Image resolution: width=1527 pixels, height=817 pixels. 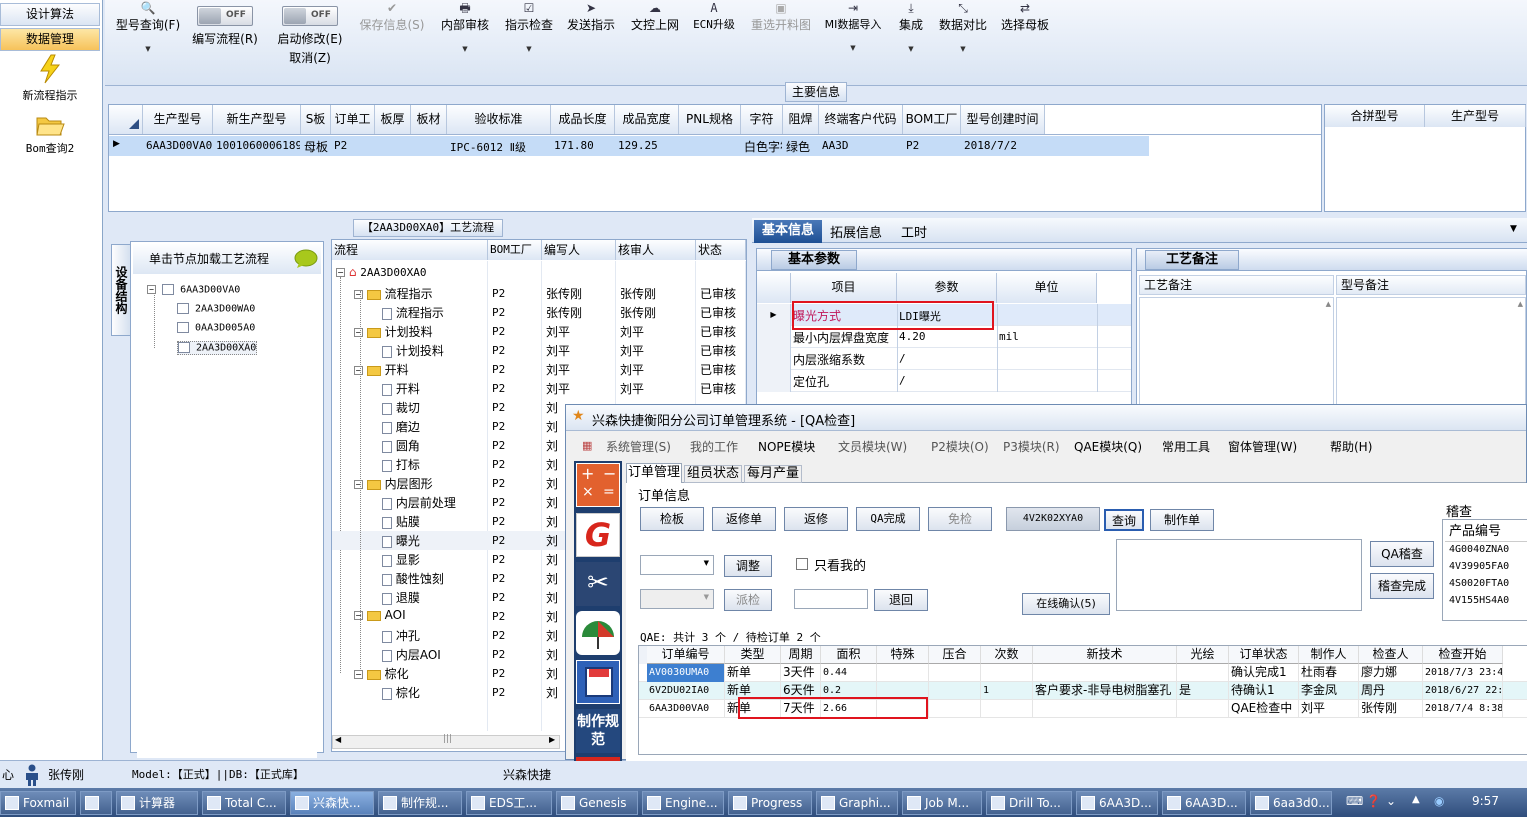 What do you see at coordinates (539, 388) in the screenshot?
I see `table-row: 开料 P2 刘平 刘平 已审核` at bounding box center [539, 388].